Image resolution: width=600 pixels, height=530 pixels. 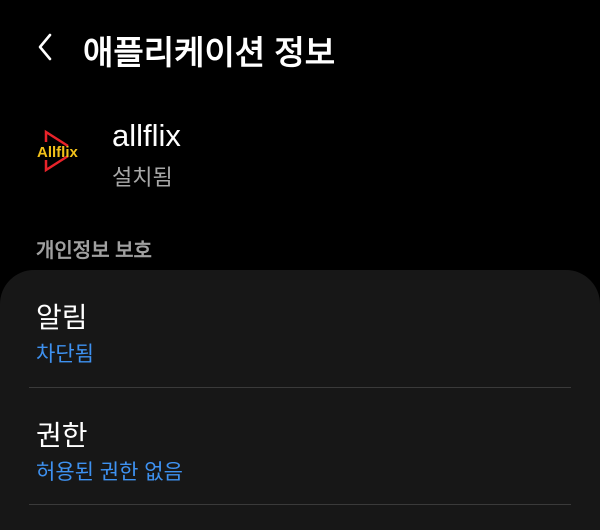 What do you see at coordinates (62, 317) in the screenshot?
I see `notifications-title: 알림` at bounding box center [62, 317].